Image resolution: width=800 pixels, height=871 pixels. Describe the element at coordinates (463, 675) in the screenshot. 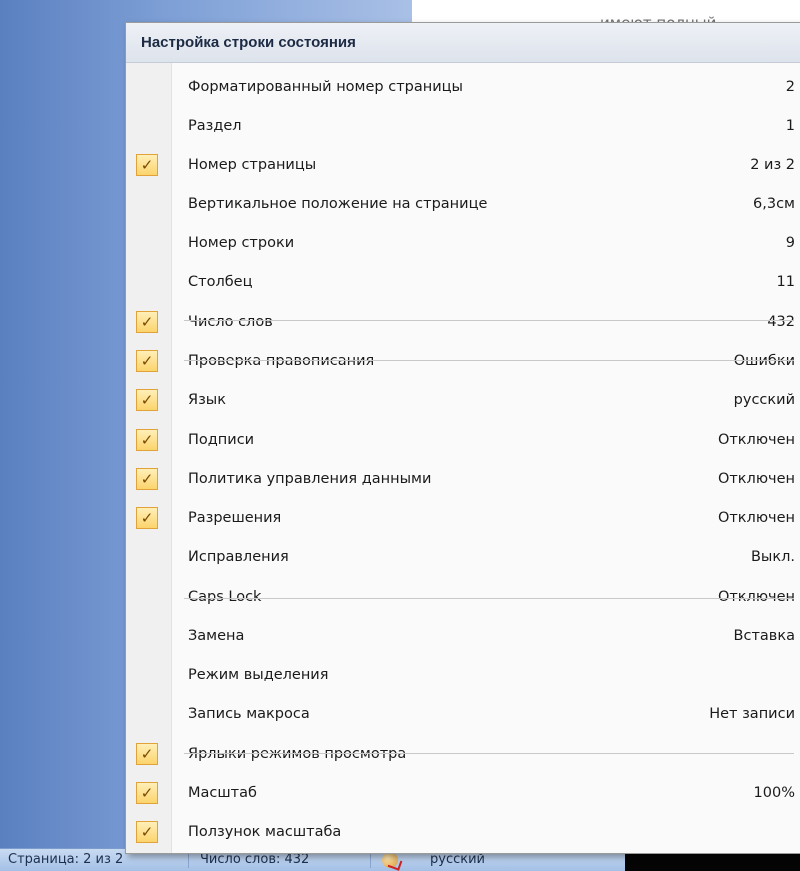

I see `menu-item: Режим выделения` at that location.